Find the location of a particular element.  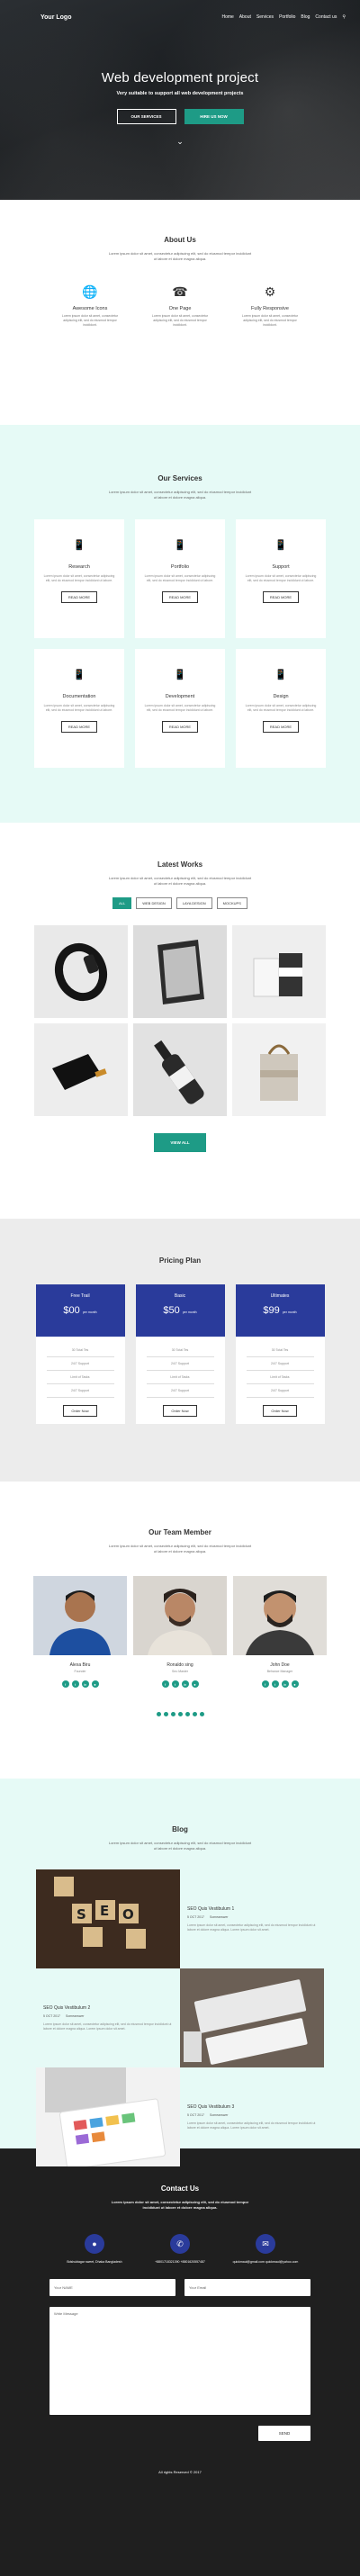

filter-laya-design: LAYA DESIGN is located at coordinates (194, 903).